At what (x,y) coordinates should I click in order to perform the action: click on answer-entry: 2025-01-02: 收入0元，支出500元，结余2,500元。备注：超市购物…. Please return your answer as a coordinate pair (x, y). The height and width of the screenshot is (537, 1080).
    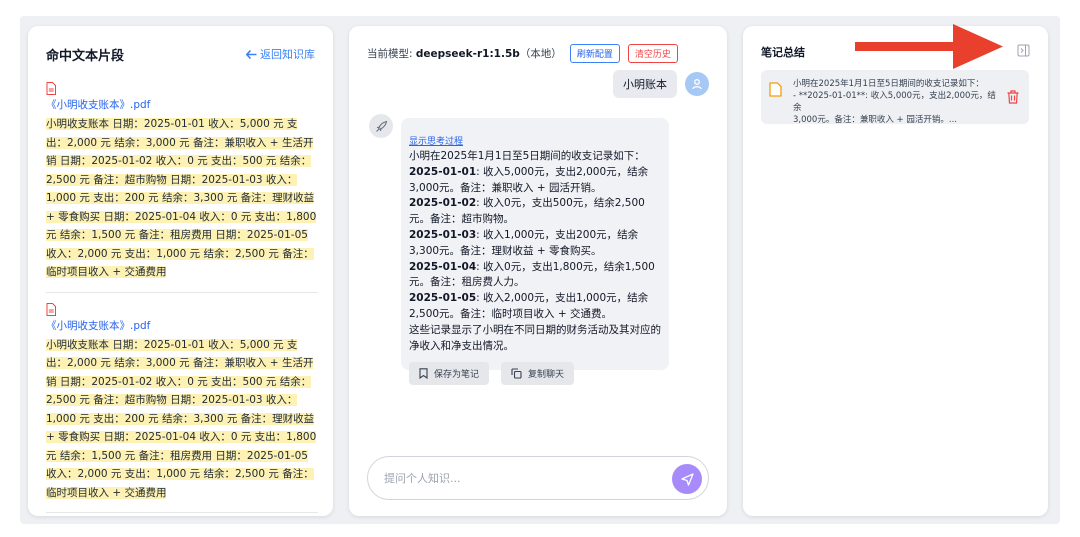
    Looking at the image, I should click on (535, 212).